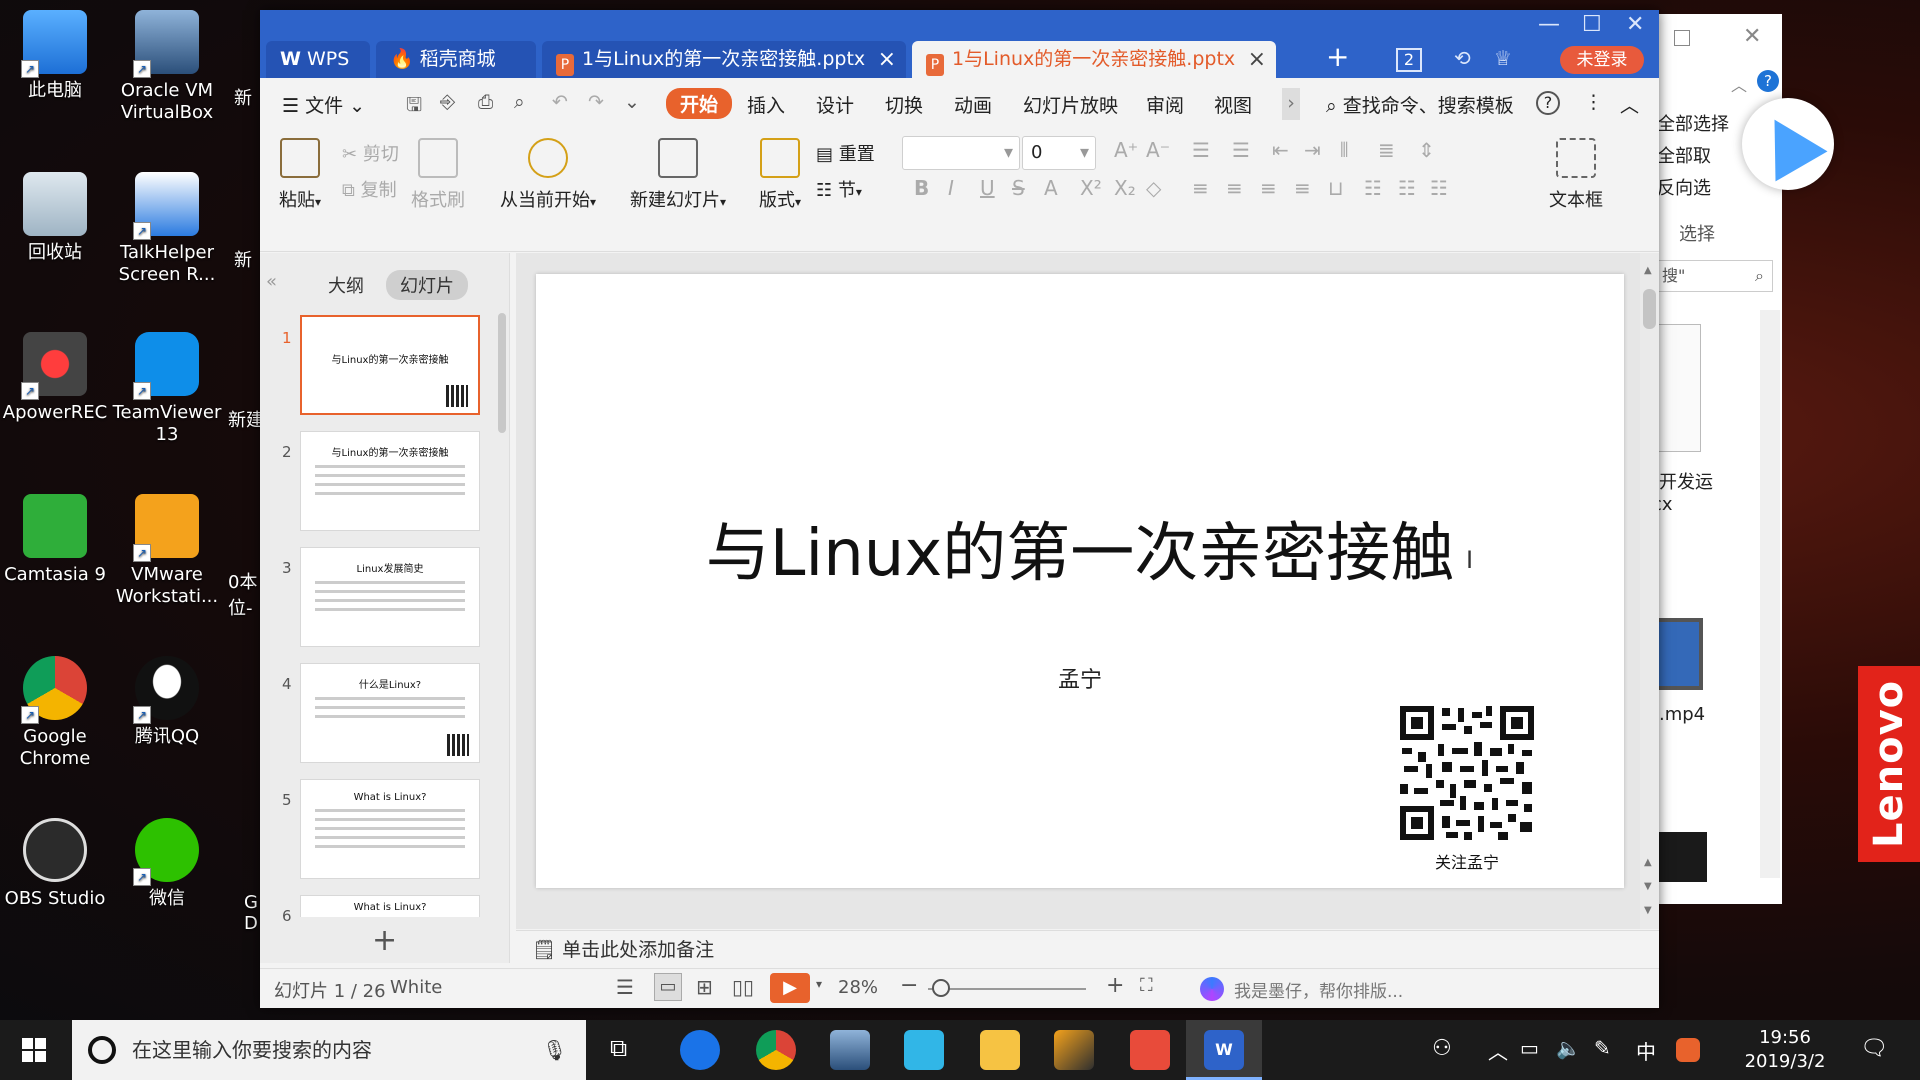 The image size is (1920, 1080). What do you see at coordinates (668, 987) in the screenshot?
I see `normal-view-icon: ▭` at bounding box center [668, 987].